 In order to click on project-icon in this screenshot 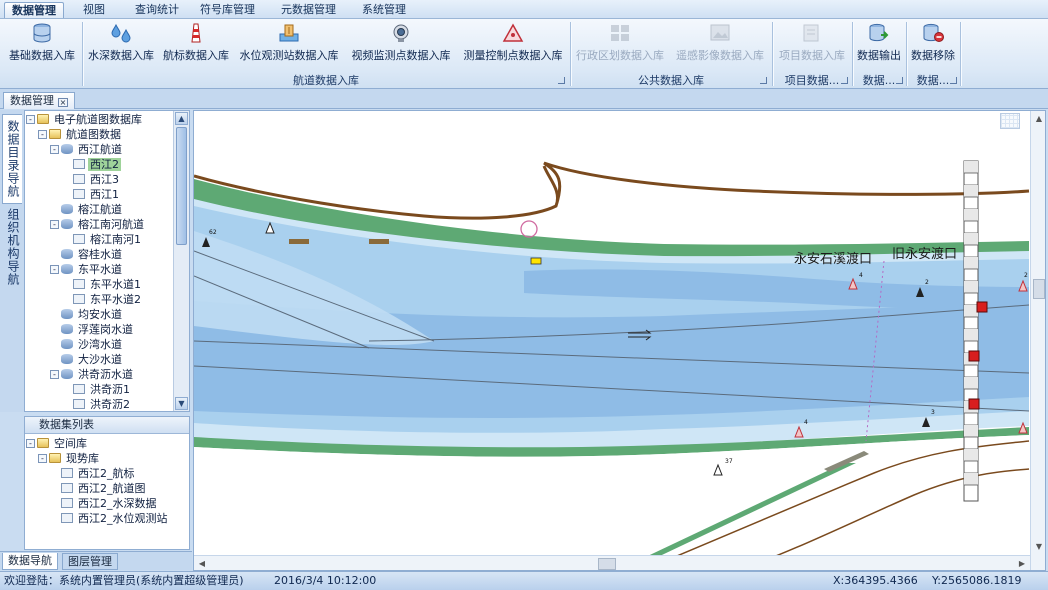, I will do `click(811, 33)`.